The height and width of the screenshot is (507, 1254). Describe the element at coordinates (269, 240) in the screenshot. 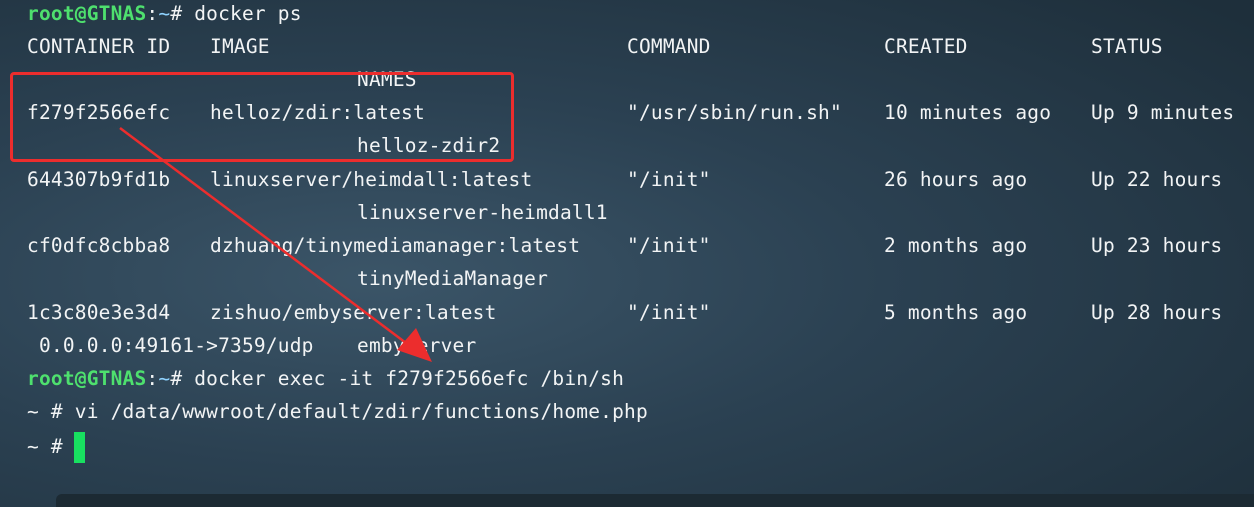

I see `arrow-line` at that location.